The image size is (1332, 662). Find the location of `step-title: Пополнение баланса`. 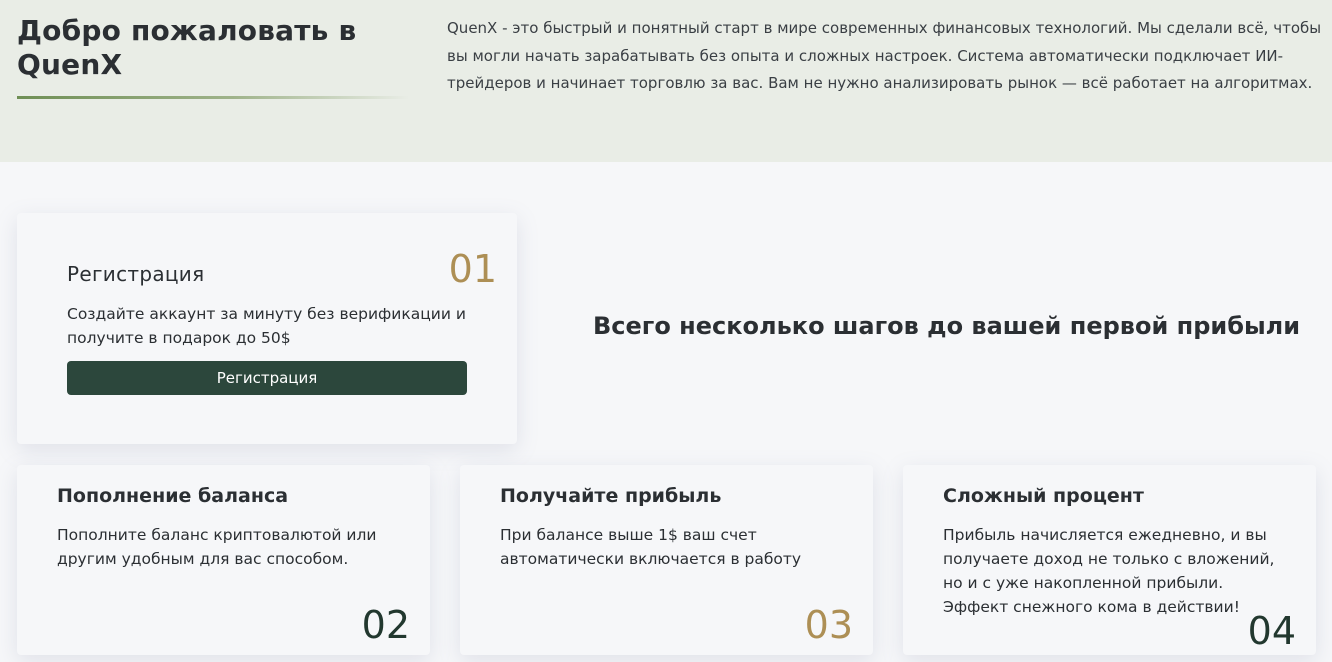

step-title: Пополнение баланса is located at coordinates (173, 496).